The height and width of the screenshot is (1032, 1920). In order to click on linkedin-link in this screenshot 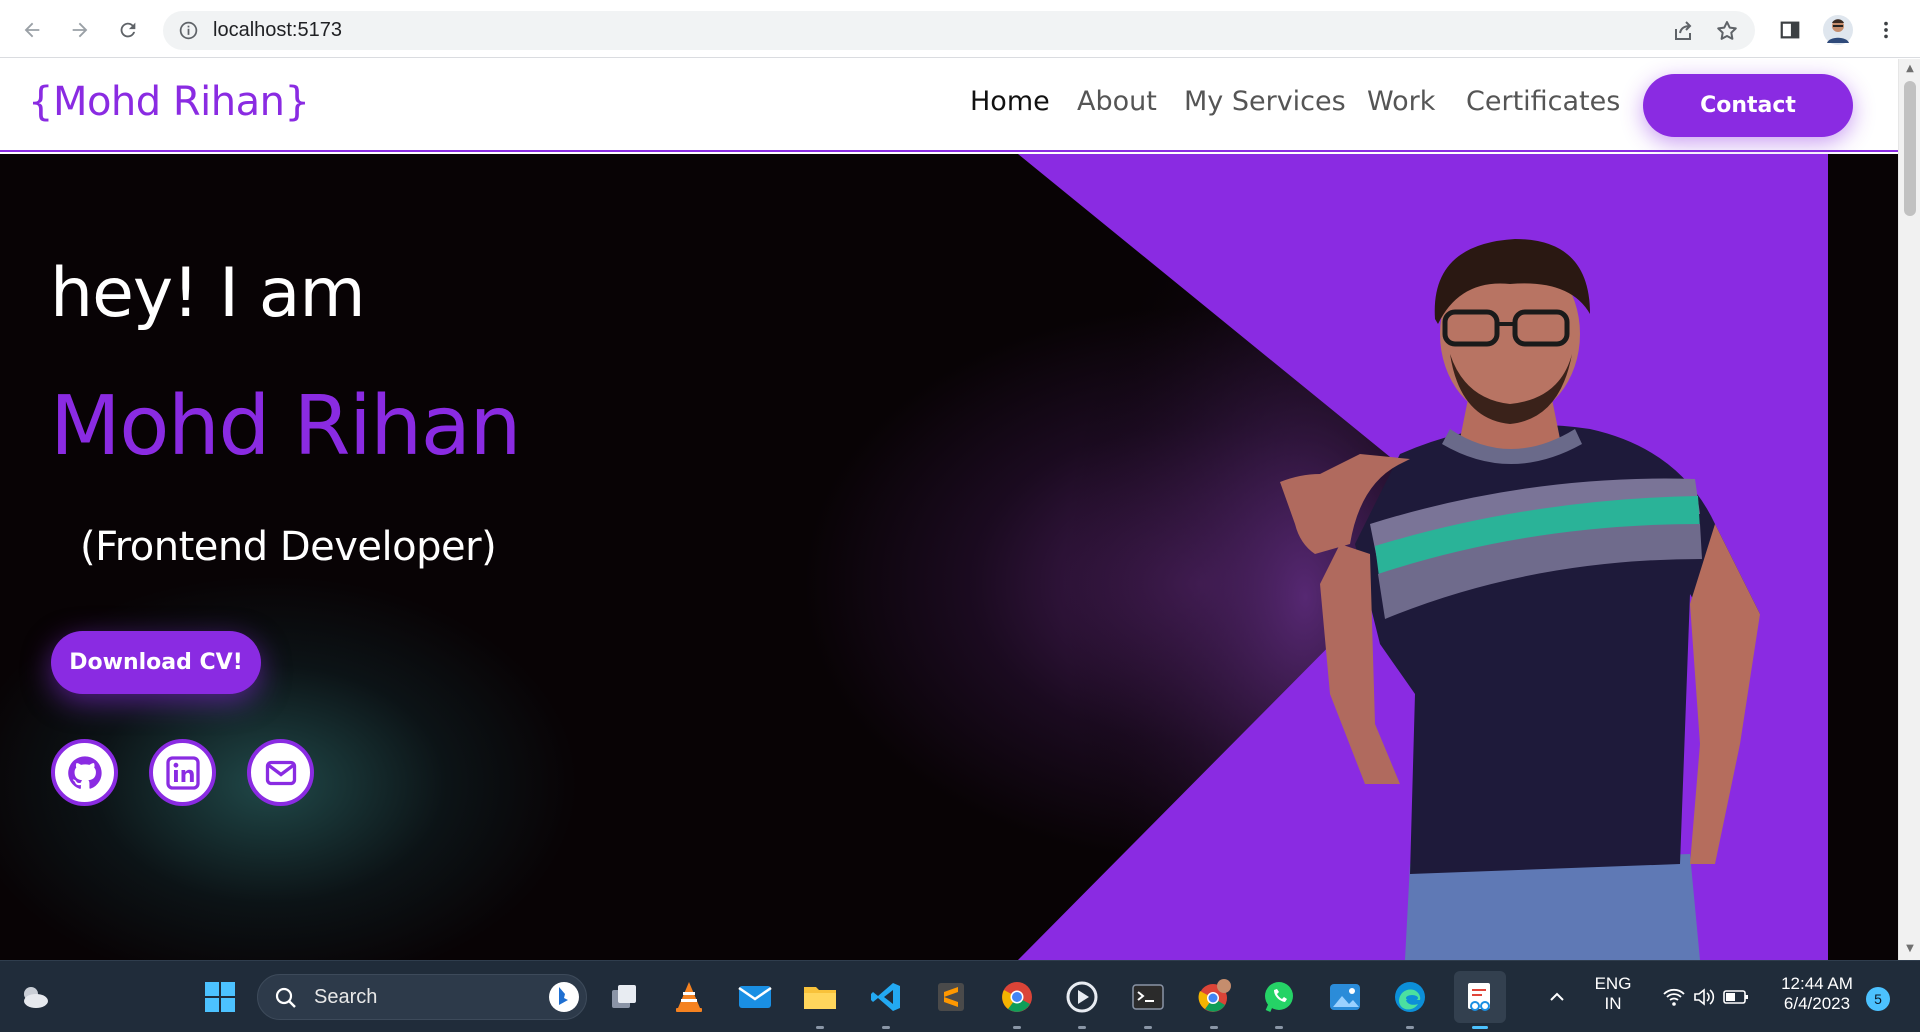, I will do `click(182, 772)`.